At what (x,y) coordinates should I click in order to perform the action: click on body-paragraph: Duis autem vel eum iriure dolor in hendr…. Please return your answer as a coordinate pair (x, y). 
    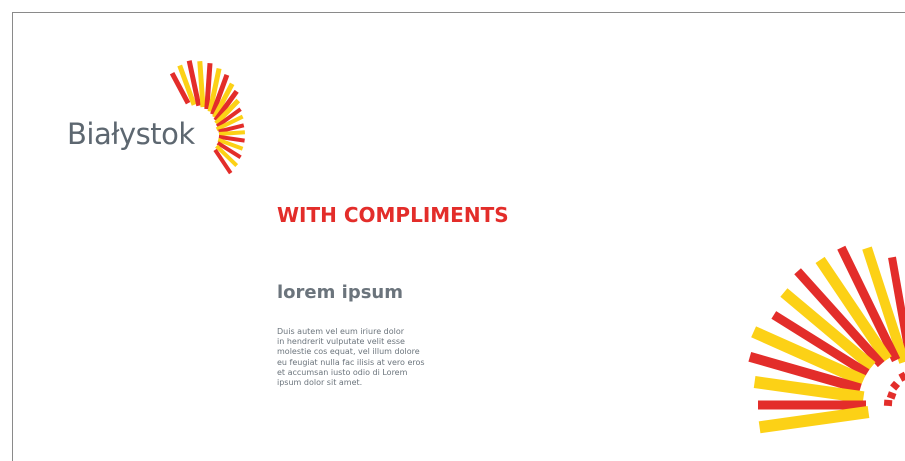
    Looking at the image, I should click on (377, 357).